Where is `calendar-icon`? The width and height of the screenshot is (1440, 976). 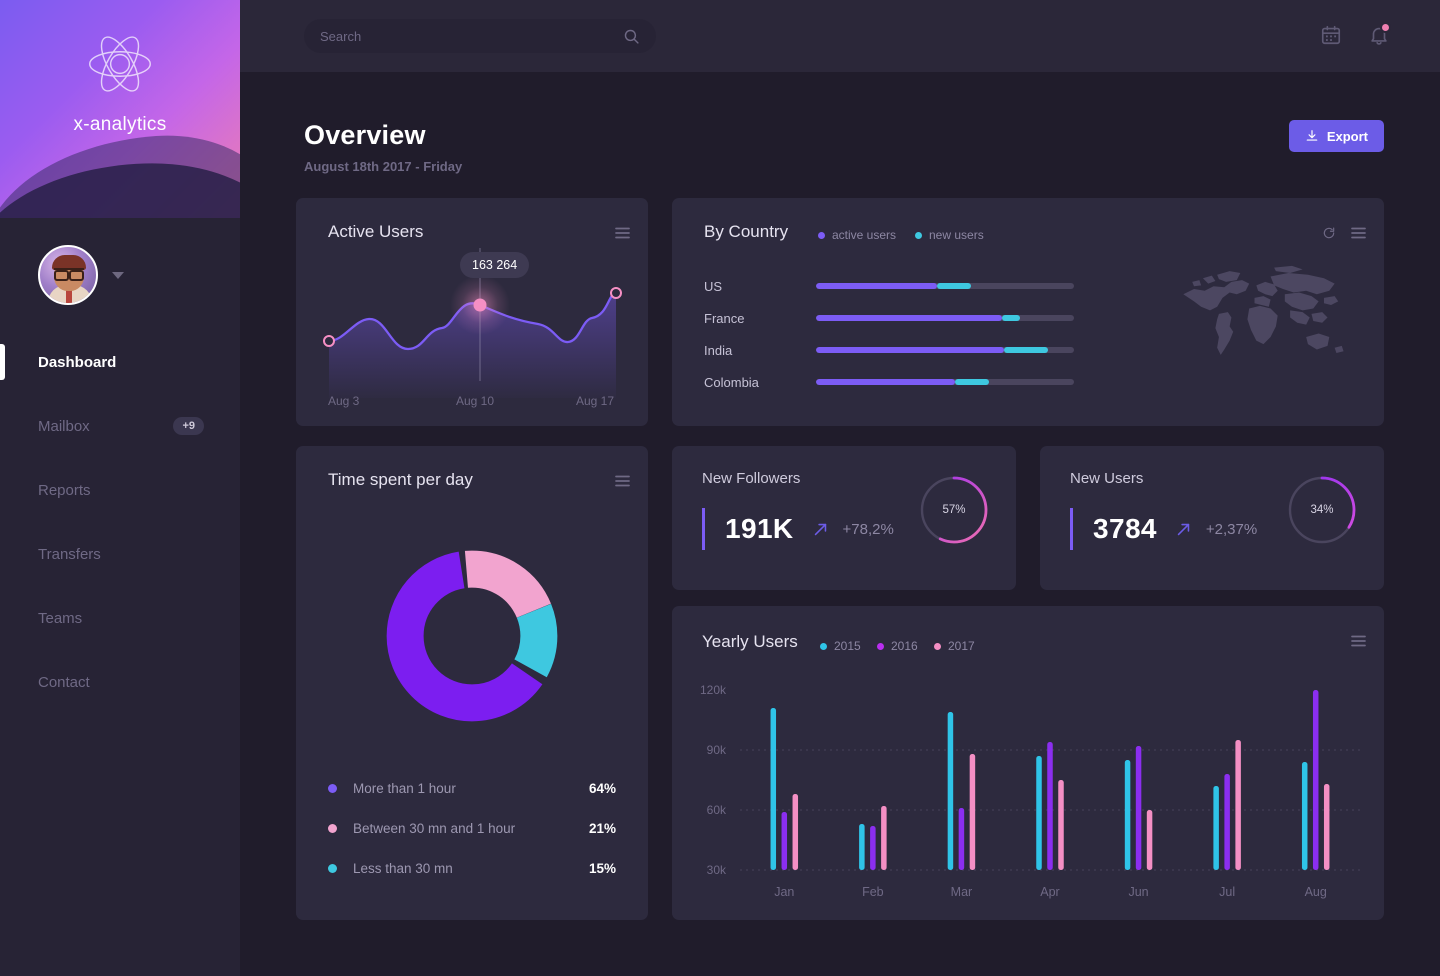 calendar-icon is located at coordinates (1331, 35).